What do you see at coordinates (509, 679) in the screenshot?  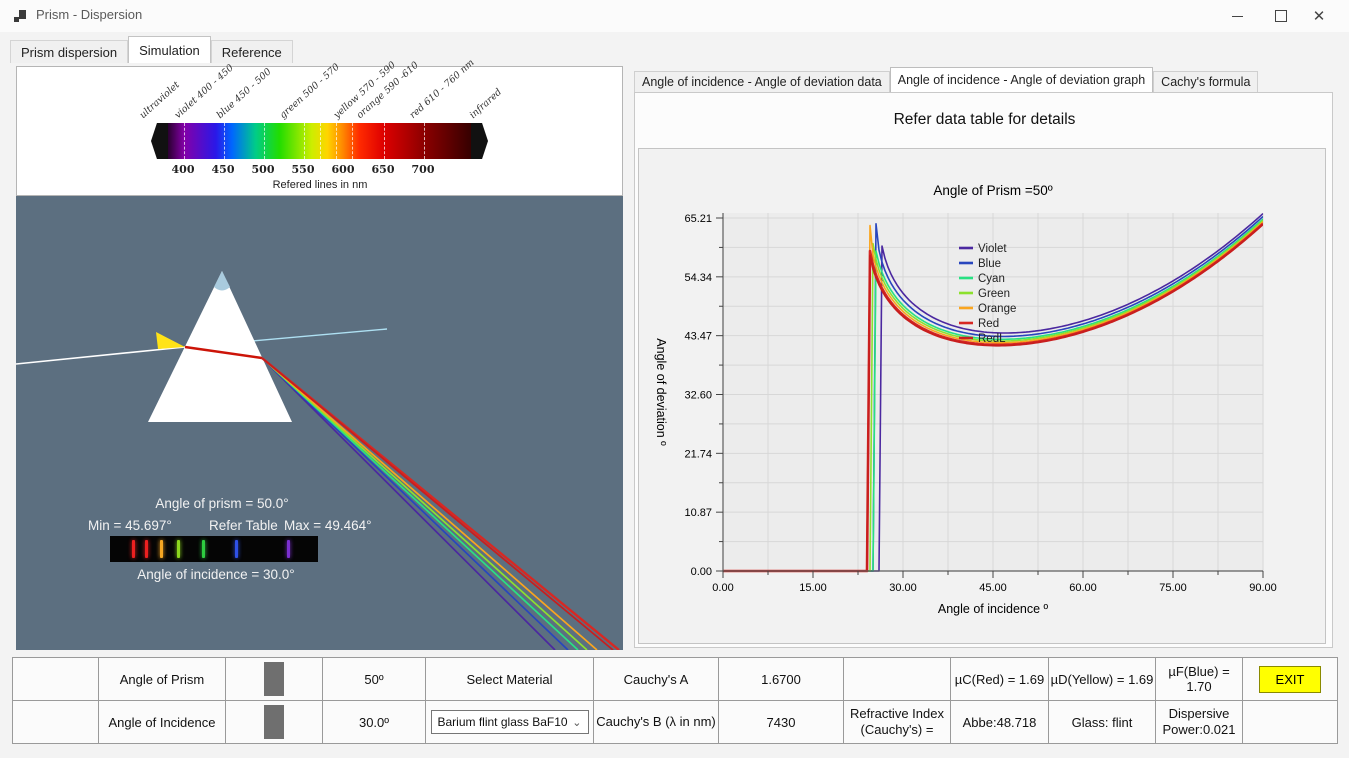 I see `select-material-label: Select Material` at bounding box center [509, 679].